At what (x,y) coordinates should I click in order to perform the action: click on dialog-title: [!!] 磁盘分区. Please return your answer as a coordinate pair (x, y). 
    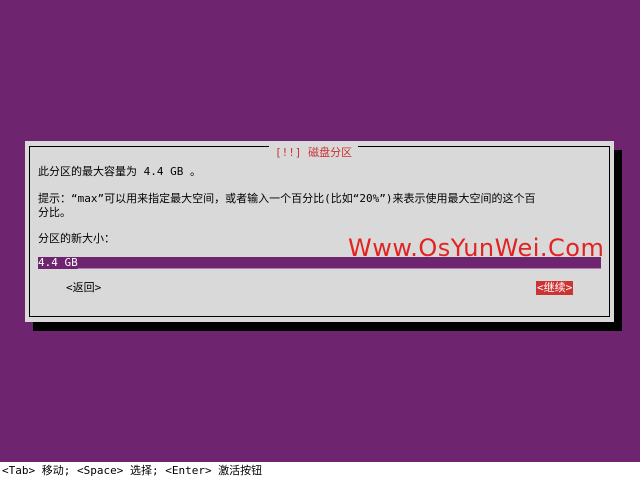
    Looking at the image, I should click on (314, 153).